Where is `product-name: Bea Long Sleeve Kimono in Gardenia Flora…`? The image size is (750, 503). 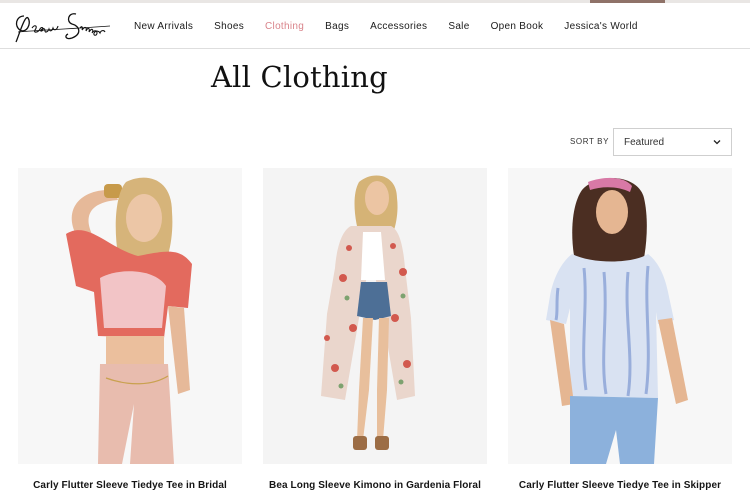
product-name: Bea Long Sleeve Kimono in Gardenia Flora… is located at coordinates (375, 485).